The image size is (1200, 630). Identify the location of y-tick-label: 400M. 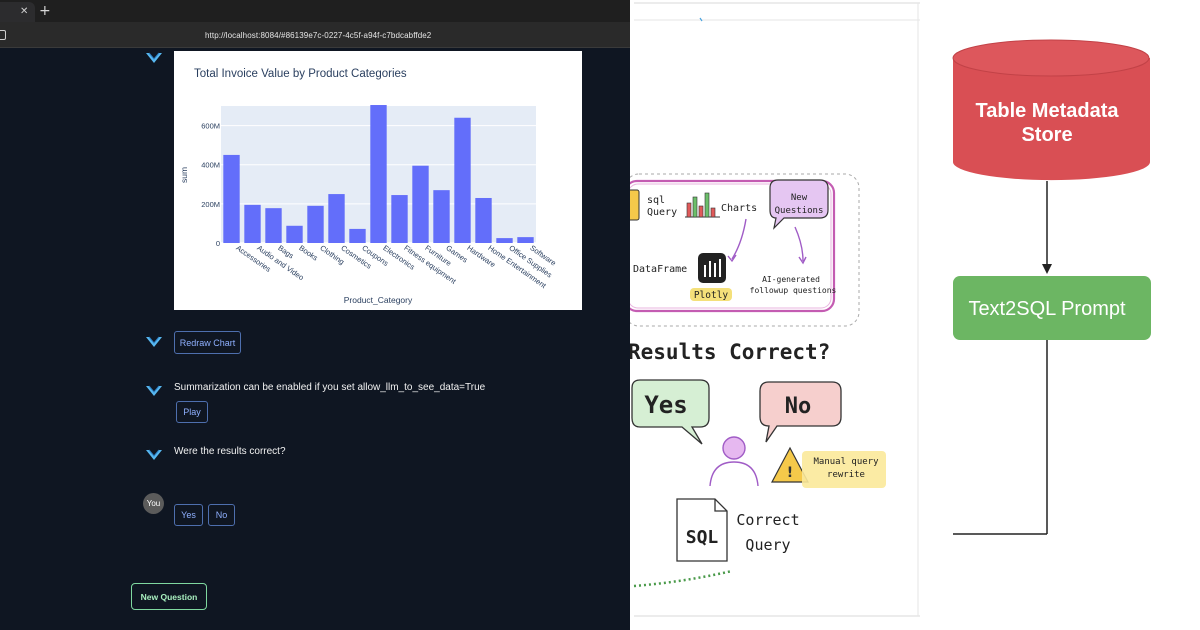
(210, 165).